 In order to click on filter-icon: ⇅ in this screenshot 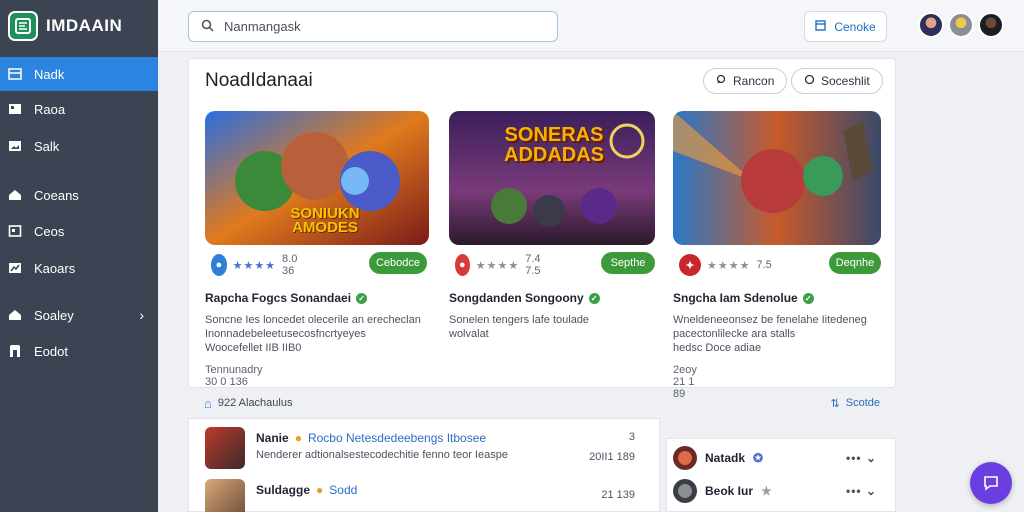, I will do `click(835, 403)`.